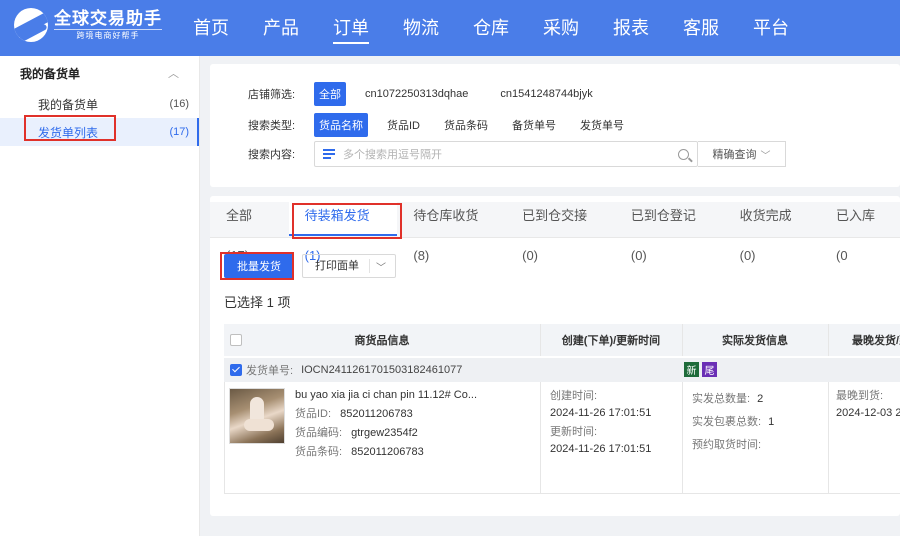 The height and width of the screenshot is (536, 900). What do you see at coordinates (574, 432) in the screenshot?
I see `updated-time-label: 更新时间:` at bounding box center [574, 432].